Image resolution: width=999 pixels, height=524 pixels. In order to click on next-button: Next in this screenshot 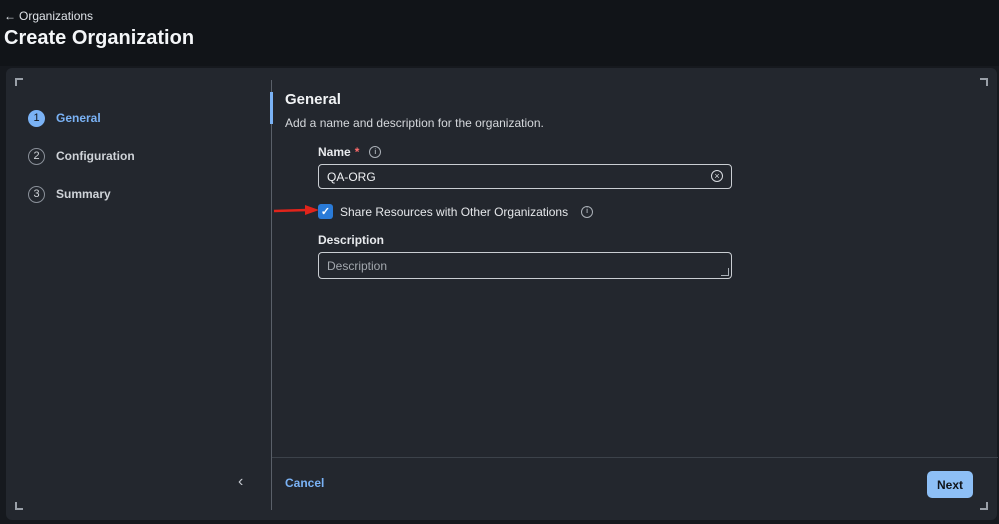, I will do `click(950, 484)`.